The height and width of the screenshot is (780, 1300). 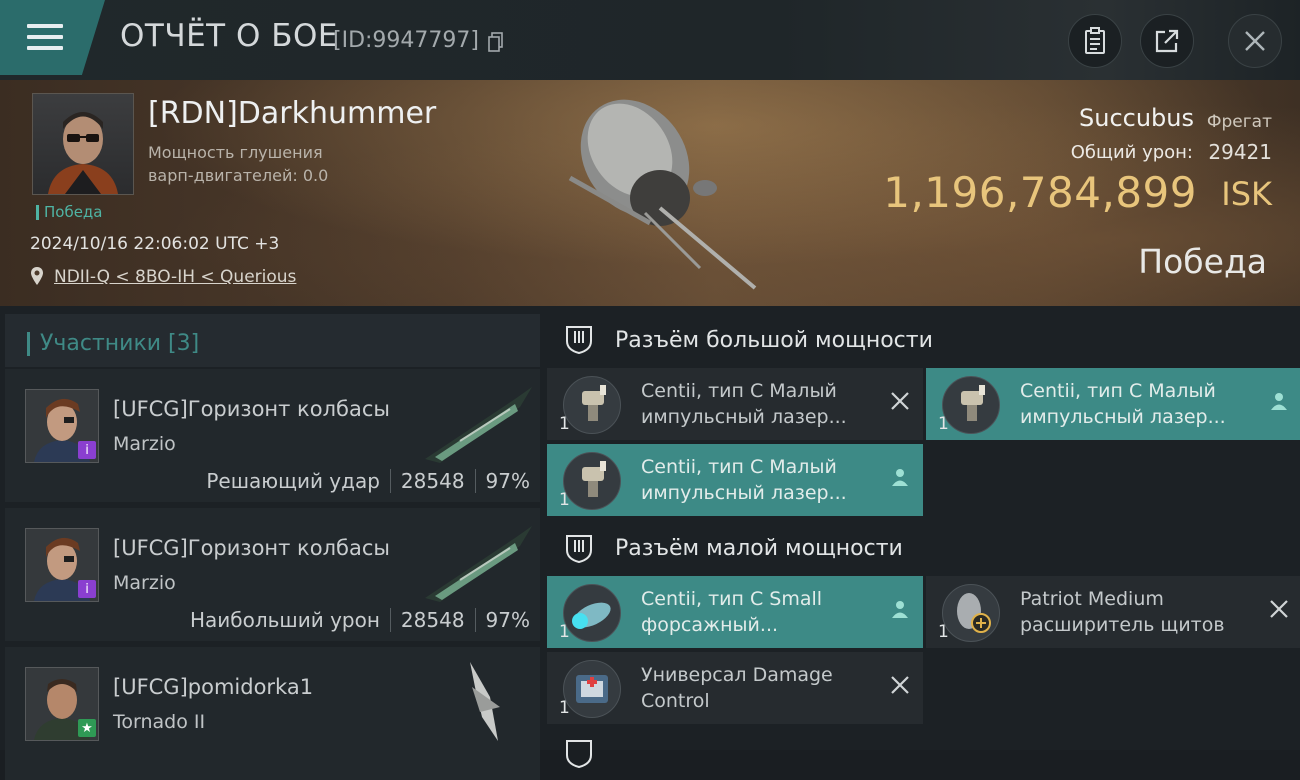 What do you see at coordinates (1202, 261) in the screenshot?
I see `battle-result: Победа` at bounding box center [1202, 261].